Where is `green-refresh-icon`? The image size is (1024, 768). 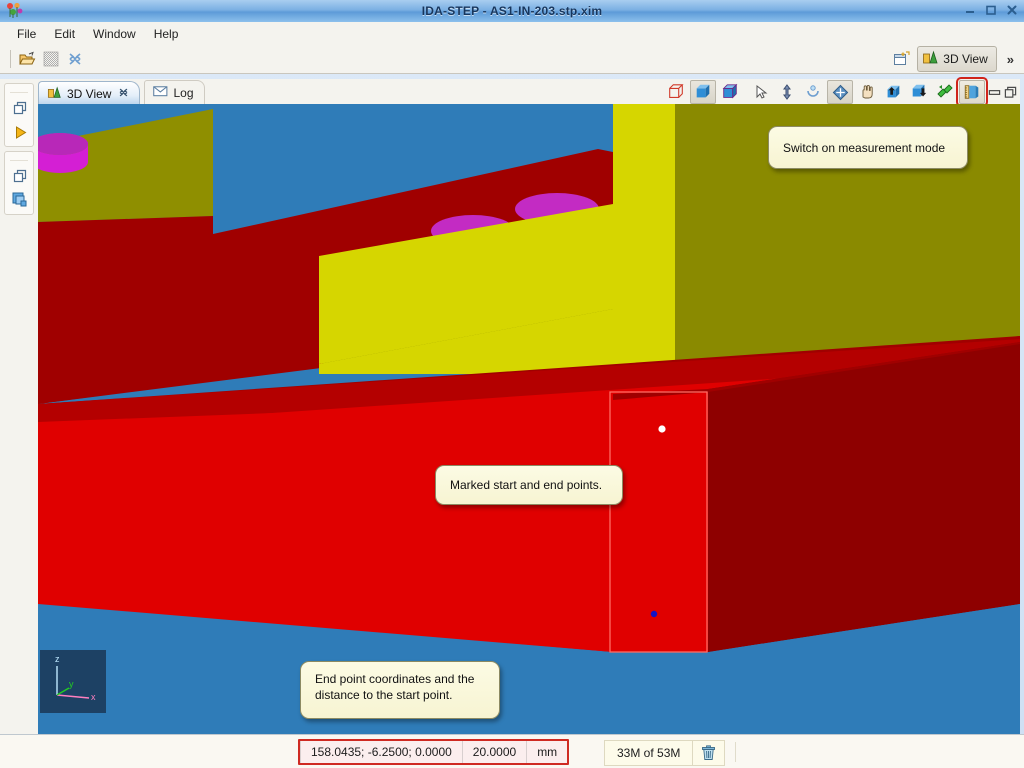 green-refresh-icon is located at coordinates (945, 92).